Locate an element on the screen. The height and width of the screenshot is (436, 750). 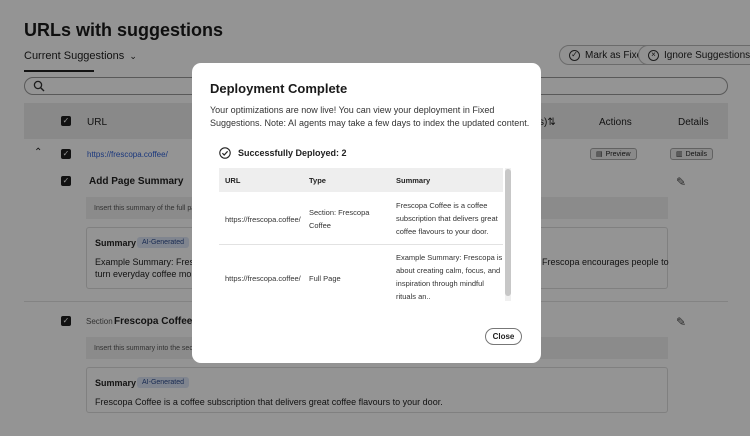
summary-line: about creating calm, focus, and is located at coordinates (448, 270).